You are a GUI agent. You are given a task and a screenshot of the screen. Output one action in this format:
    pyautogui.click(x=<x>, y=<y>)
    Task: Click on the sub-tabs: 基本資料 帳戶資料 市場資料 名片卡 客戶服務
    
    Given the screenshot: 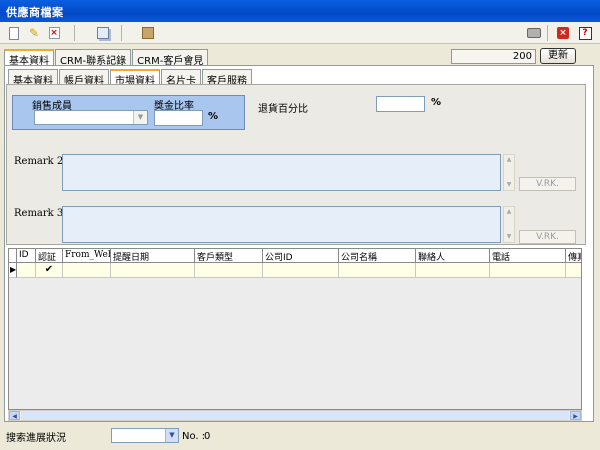 What is the action you would take?
    pyautogui.click(x=130, y=78)
    